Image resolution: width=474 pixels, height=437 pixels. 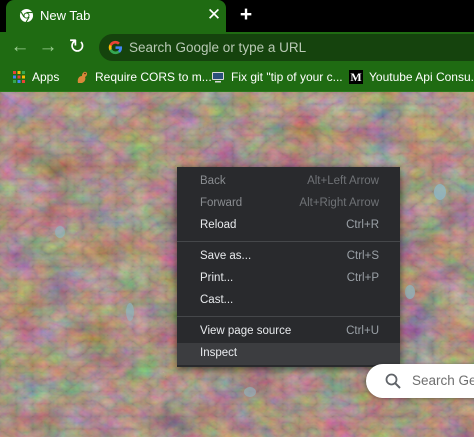 I want to click on page-search-box: Search Ge, so click(x=420, y=381).